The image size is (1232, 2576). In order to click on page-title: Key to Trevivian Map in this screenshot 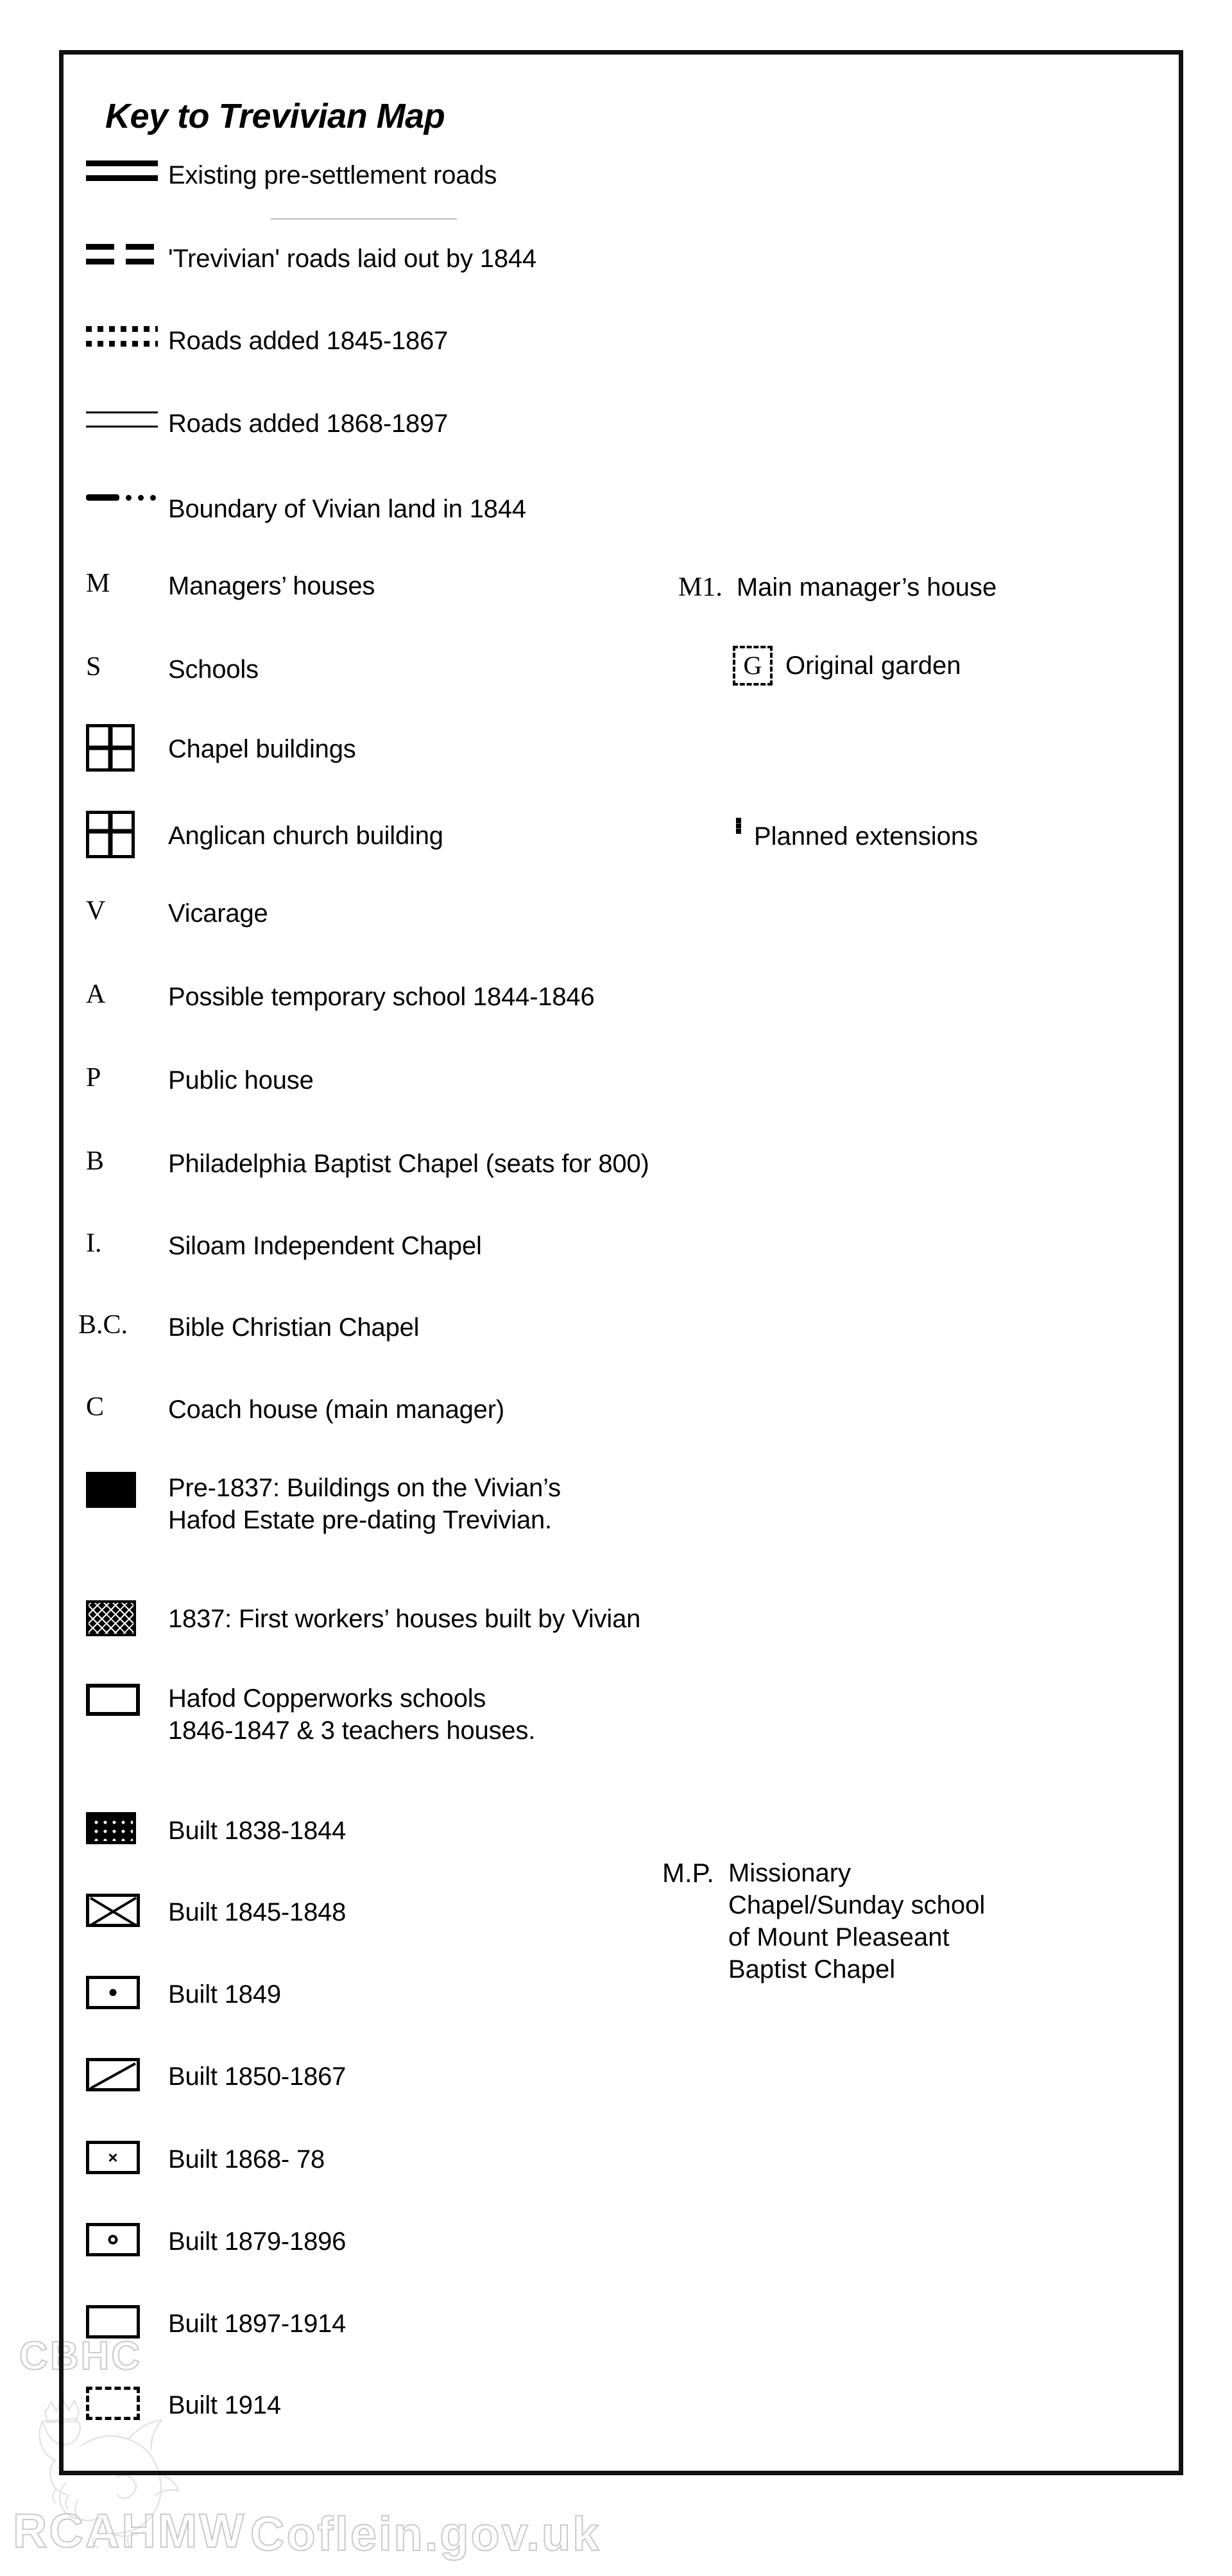, I will do `click(275, 116)`.